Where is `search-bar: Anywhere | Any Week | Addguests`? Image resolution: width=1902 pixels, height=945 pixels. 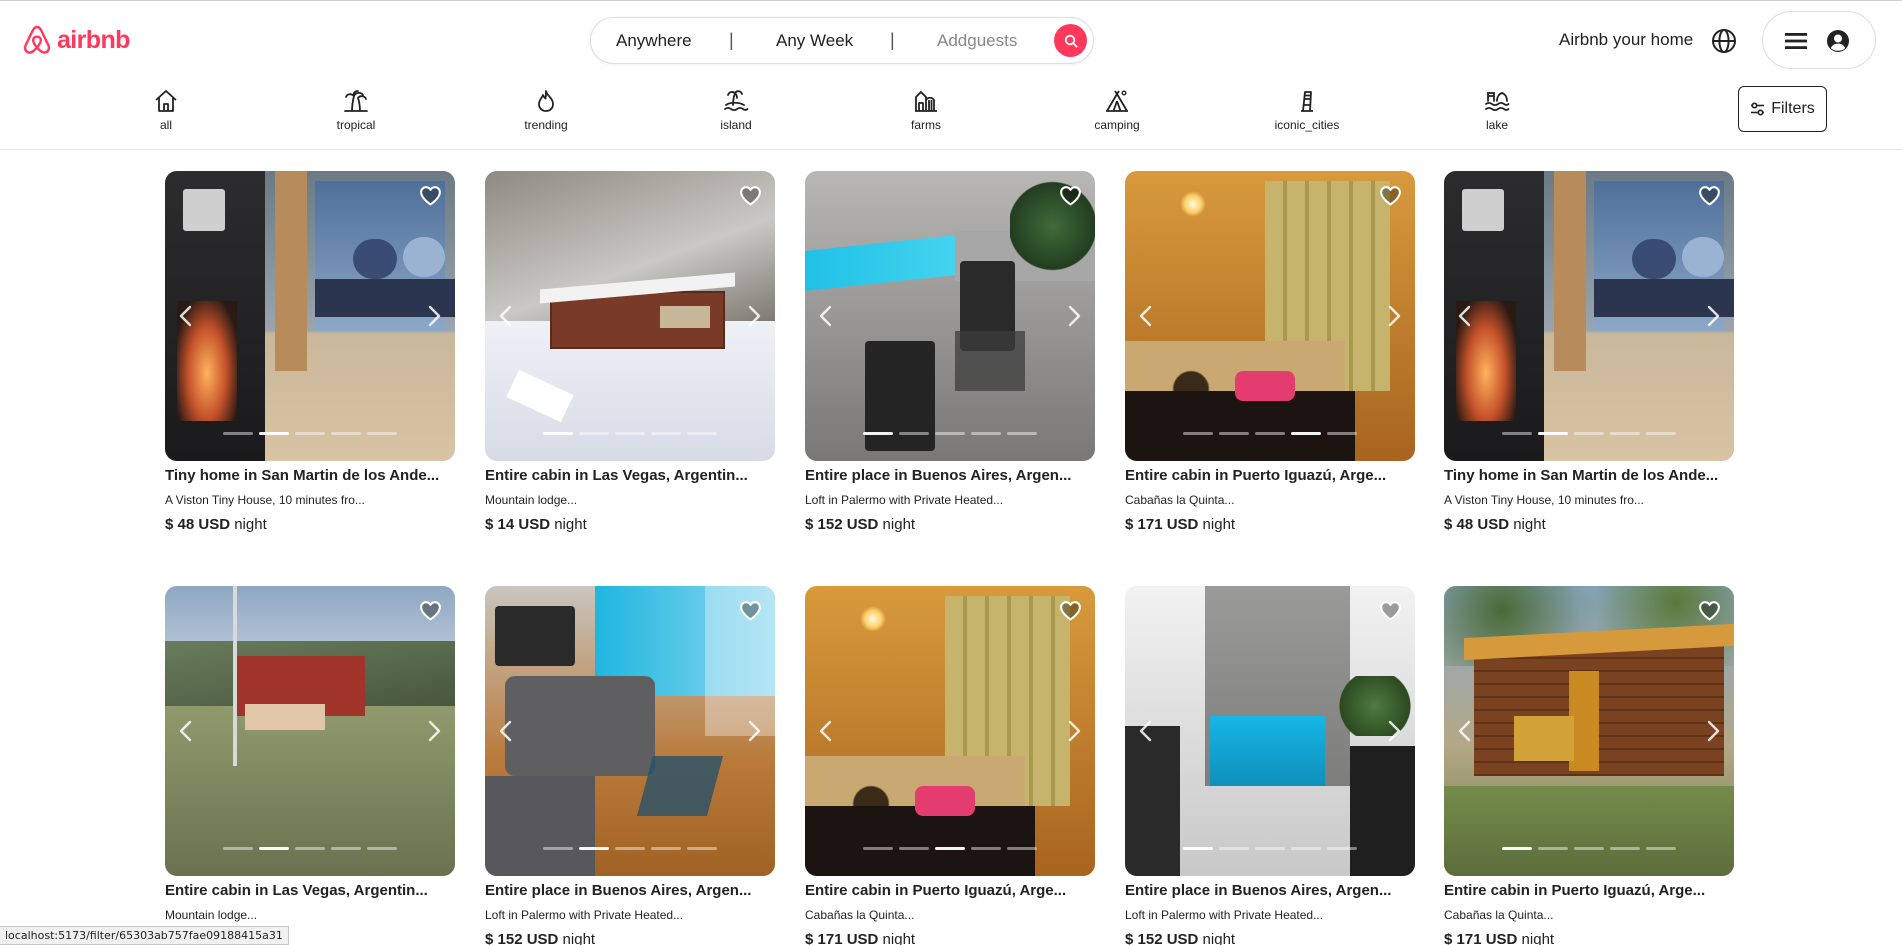 search-bar: Anywhere | Any Week | Addguests is located at coordinates (842, 40).